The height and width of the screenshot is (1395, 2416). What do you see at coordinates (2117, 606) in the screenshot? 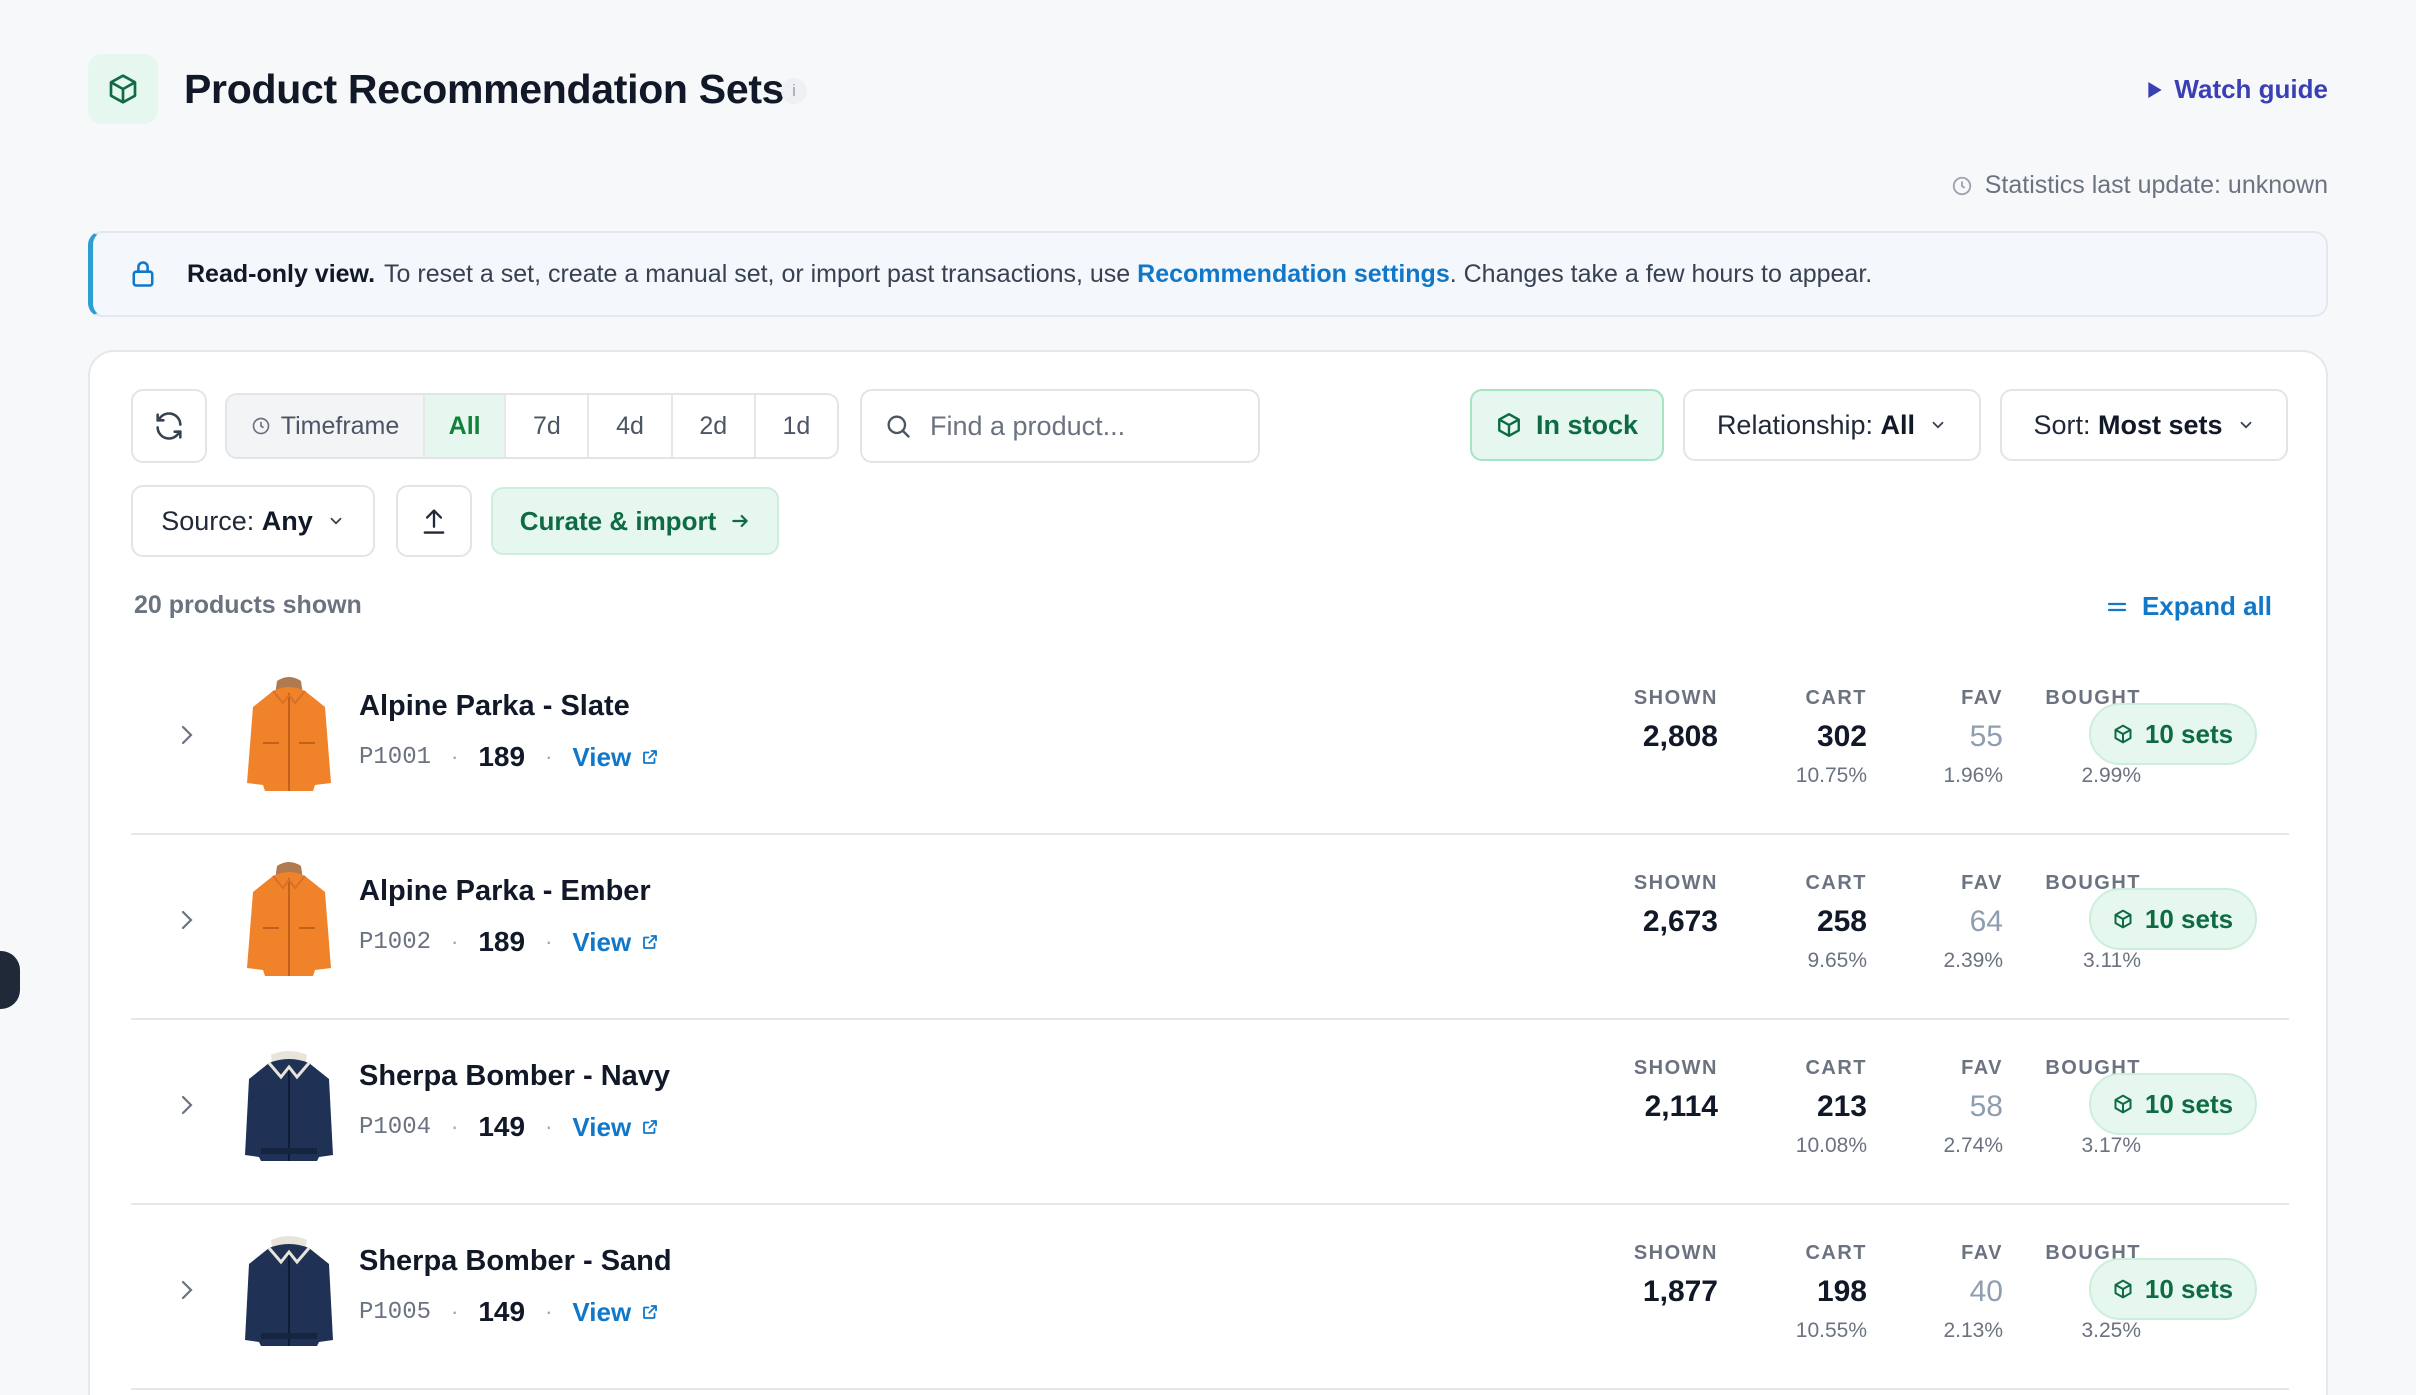
I see `list-icon` at bounding box center [2117, 606].